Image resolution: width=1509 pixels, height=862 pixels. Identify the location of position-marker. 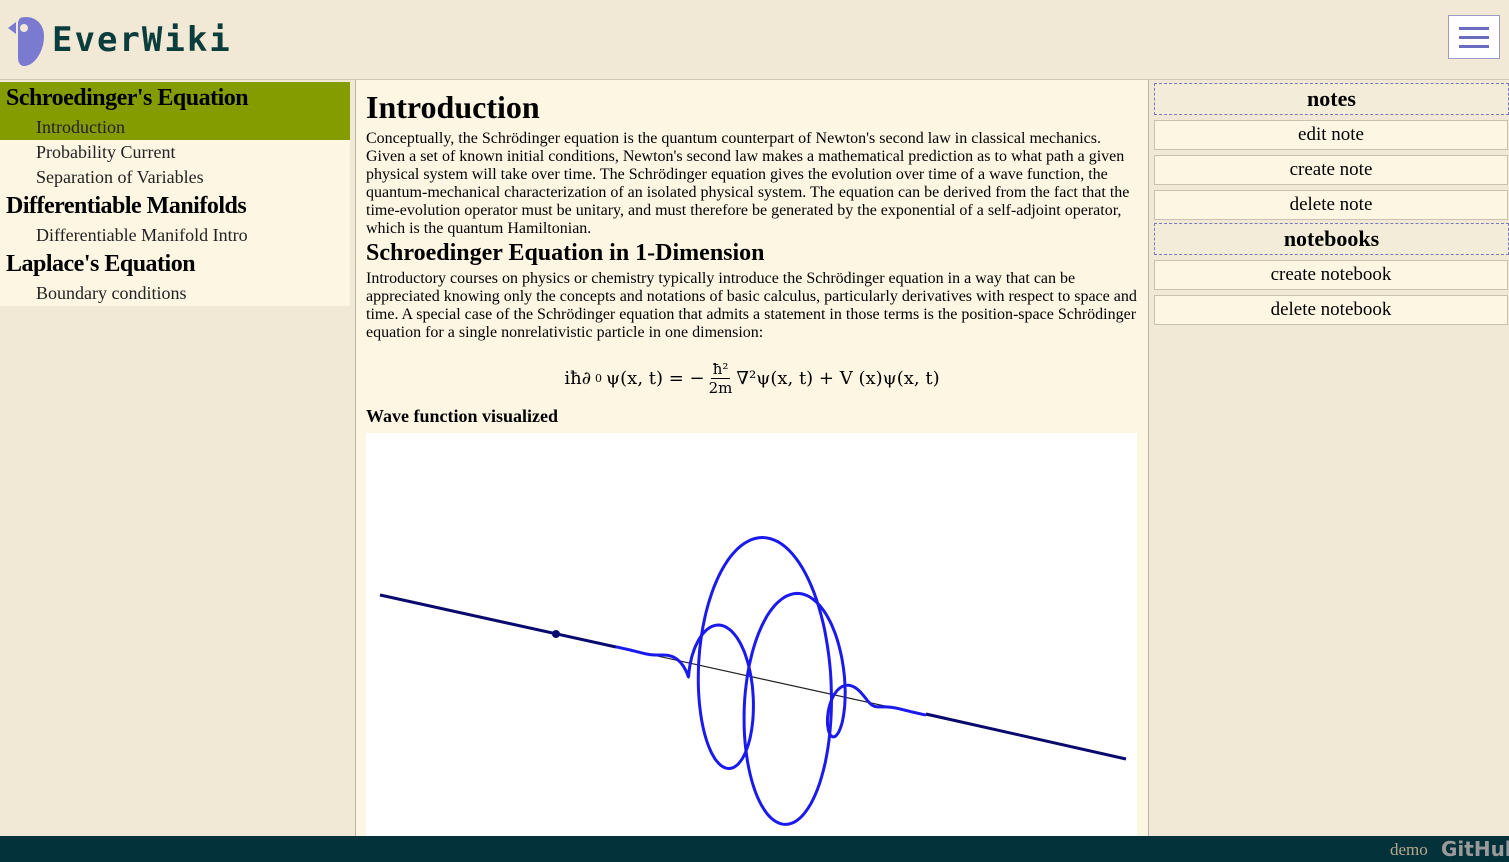
(556, 634).